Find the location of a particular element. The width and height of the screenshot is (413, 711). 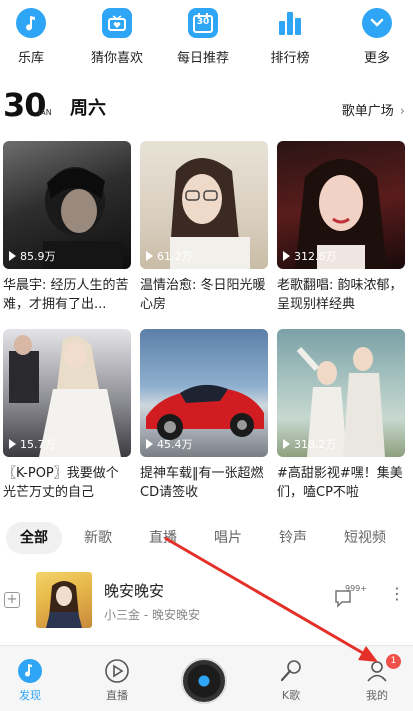

bar-chart-icon is located at coordinates (290, 23).